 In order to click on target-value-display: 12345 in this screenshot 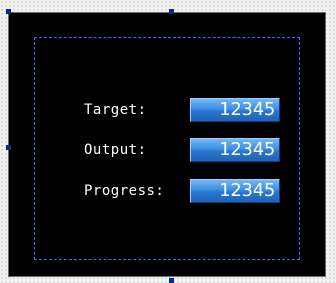, I will do `click(235, 110)`.